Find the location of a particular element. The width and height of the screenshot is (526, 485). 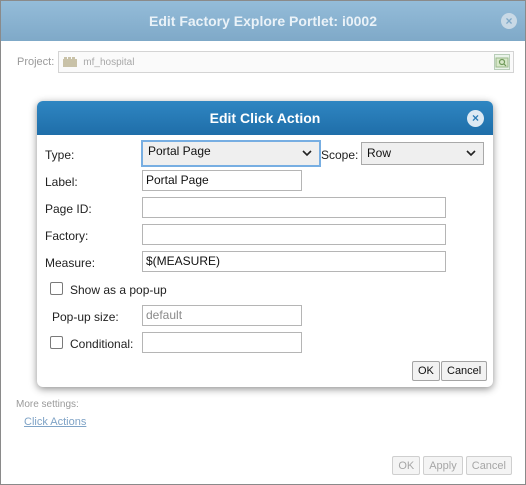

popup-checkbox is located at coordinates (56, 288).